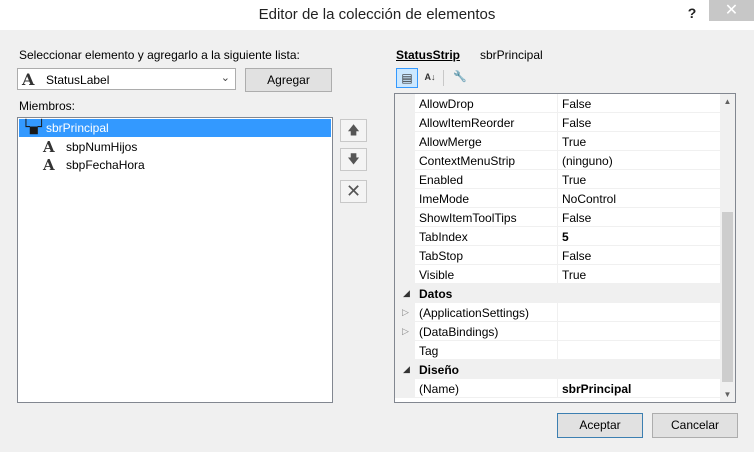 This screenshot has height=452, width=754. What do you see at coordinates (558, 103) in the screenshot?
I see `property-row: AllowDrop False` at bounding box center [558, 103].